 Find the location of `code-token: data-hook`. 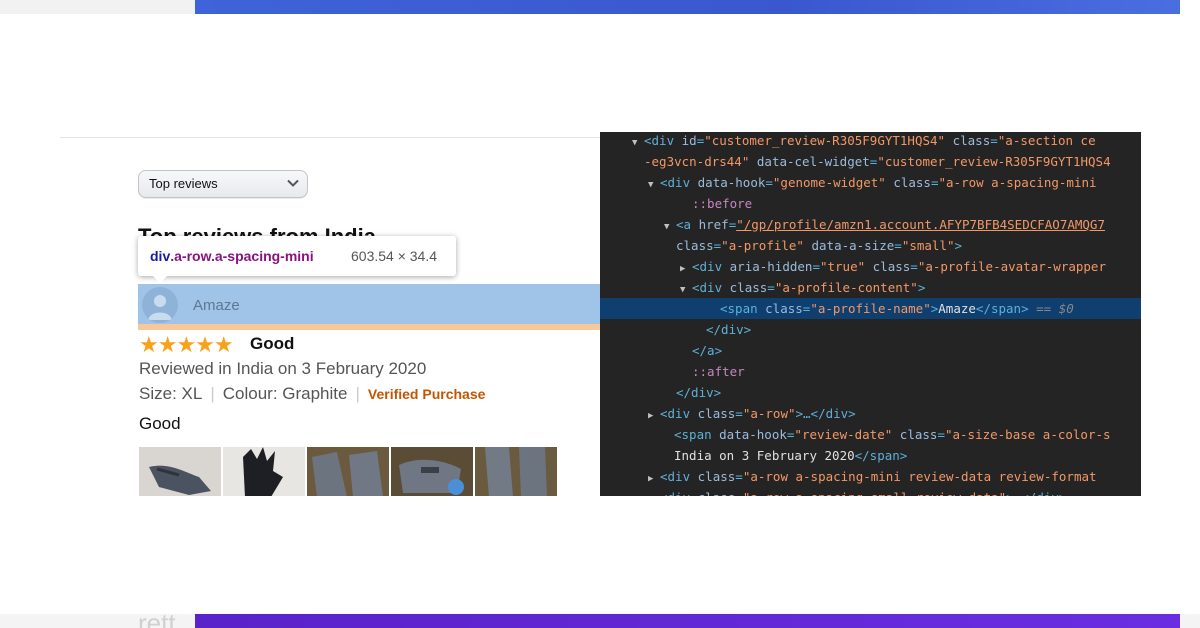

code-token: data-hook is located at coordinates (753, 434).